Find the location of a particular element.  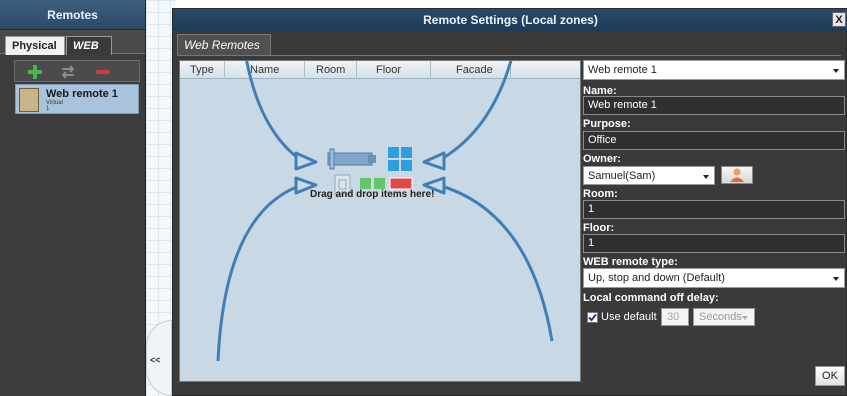

floor-field: 1 is located at coordinates (714, 243).